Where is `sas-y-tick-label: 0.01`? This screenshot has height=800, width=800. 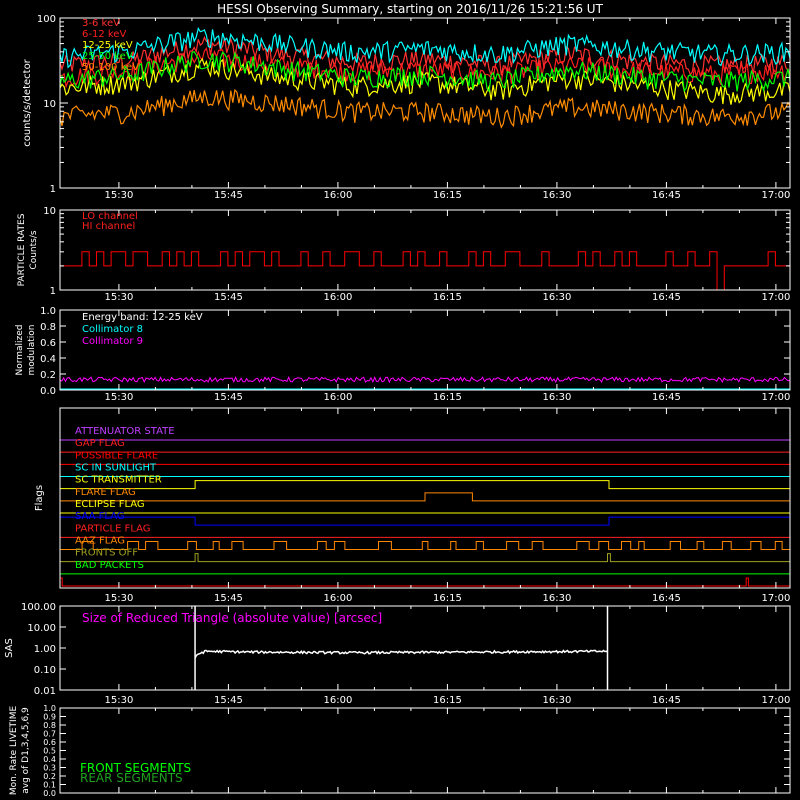
sas-y-tick-label: 0.01 is located at coordinates (45, 691).